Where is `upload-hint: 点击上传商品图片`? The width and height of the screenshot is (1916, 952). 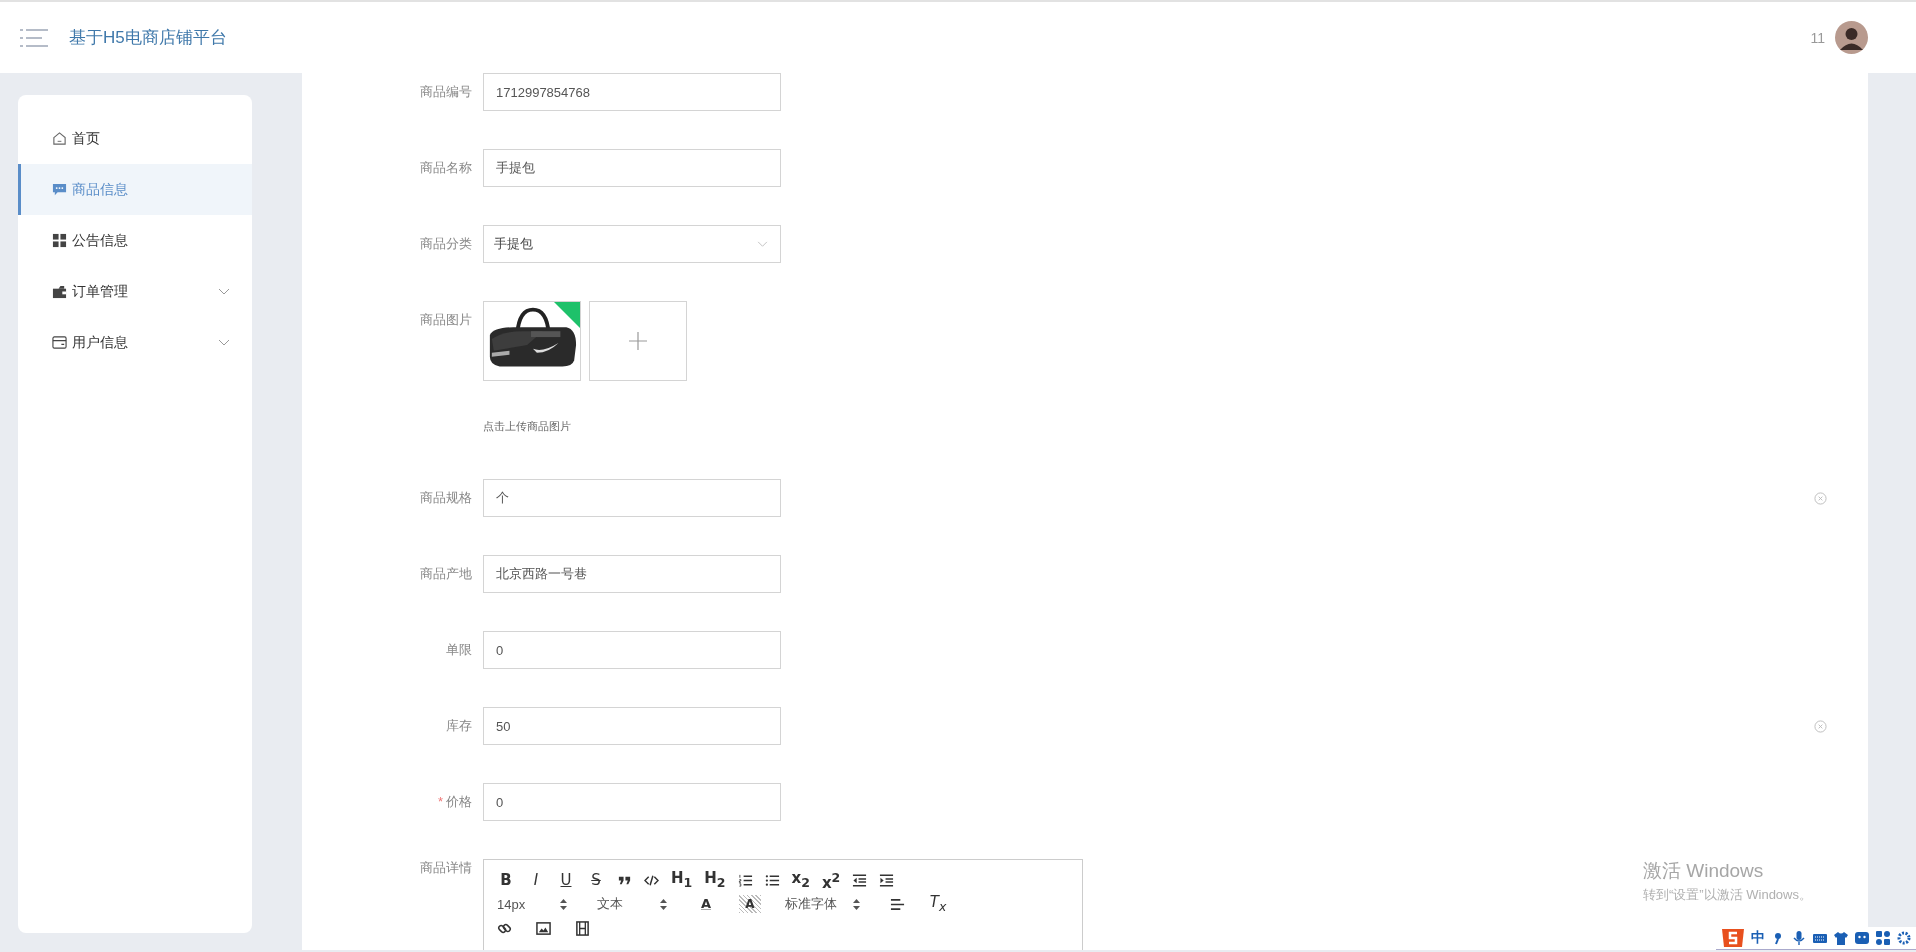 upload-hint: 点击上传商品图片 is located at coordinates (527, 426).